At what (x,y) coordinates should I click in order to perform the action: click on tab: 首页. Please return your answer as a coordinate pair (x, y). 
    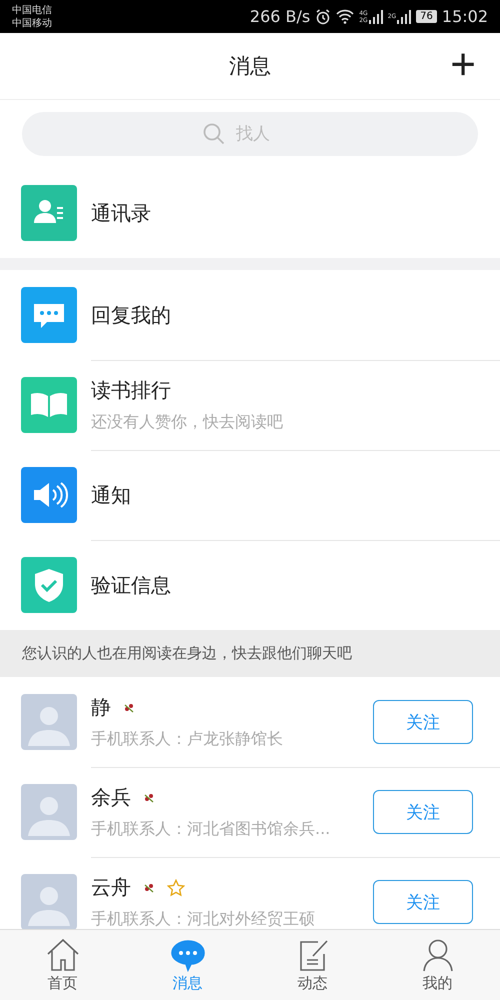
    Looking at the image, I should click on (62, 965).